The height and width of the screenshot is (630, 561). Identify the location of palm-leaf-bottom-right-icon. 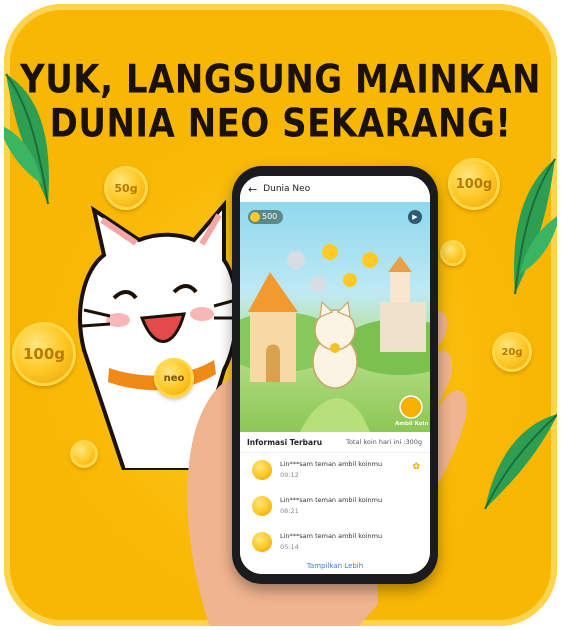
(520, 461).